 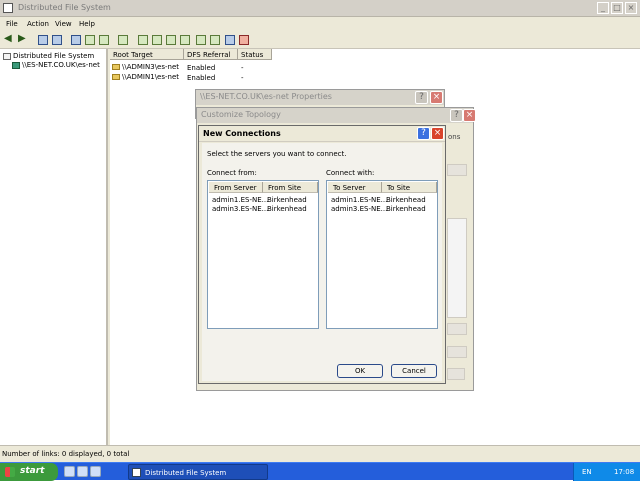 I want to click on toolbar: ◀ ▶, so click(x=320, y=40).